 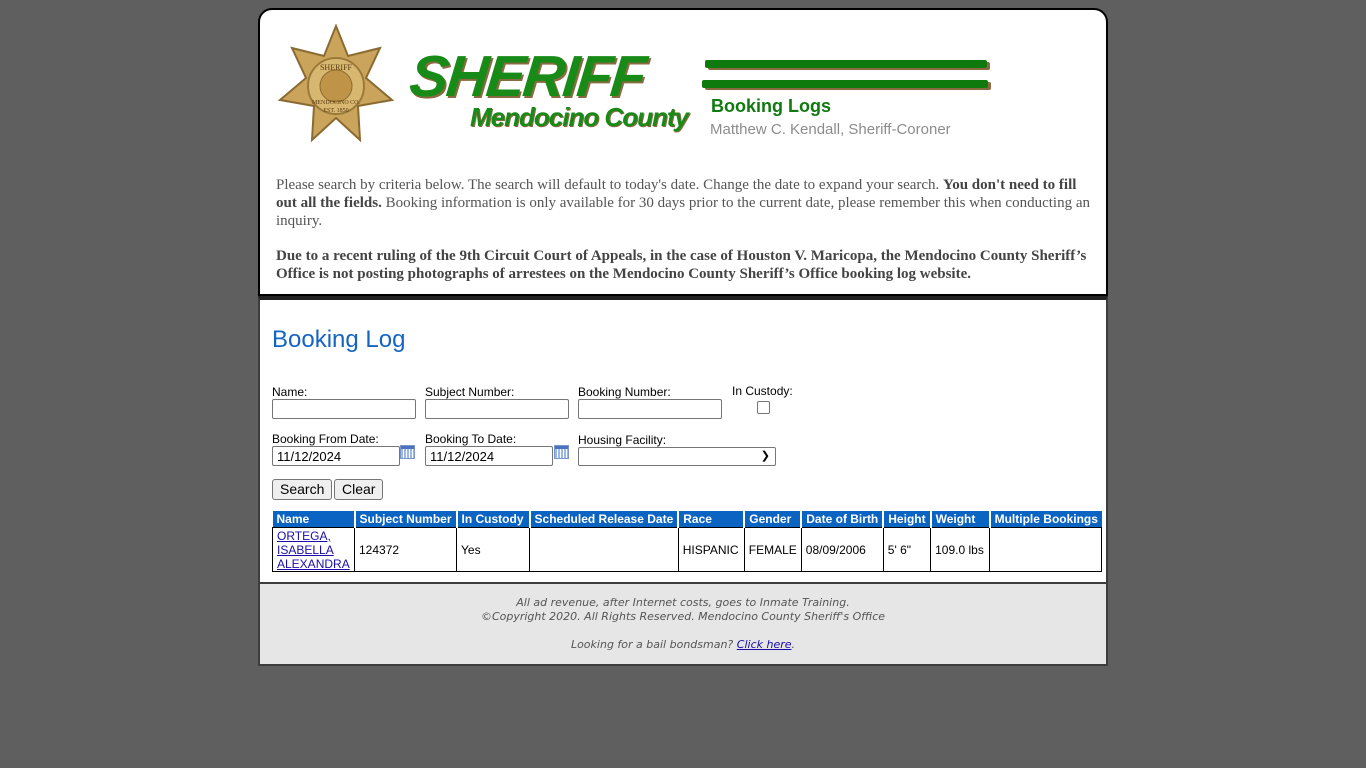 What do you see at coordinates (471, 439) in the screenshot?
I see `booking-to-date-label: Booking To Date:` at bounding box center [471, 439].